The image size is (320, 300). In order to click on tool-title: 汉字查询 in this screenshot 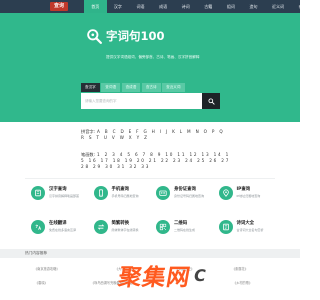, I will do `click(58, 189)`.